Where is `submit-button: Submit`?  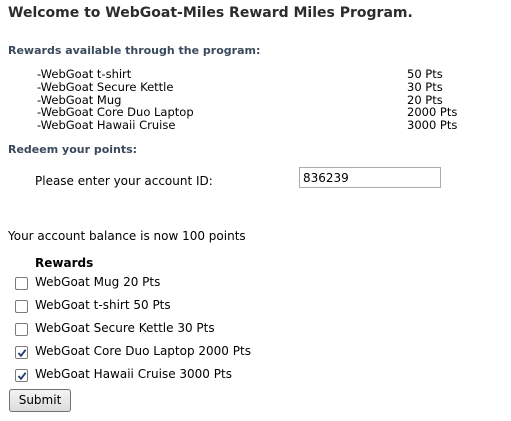 submit-button: Submit is located at coordinates (40, 400).